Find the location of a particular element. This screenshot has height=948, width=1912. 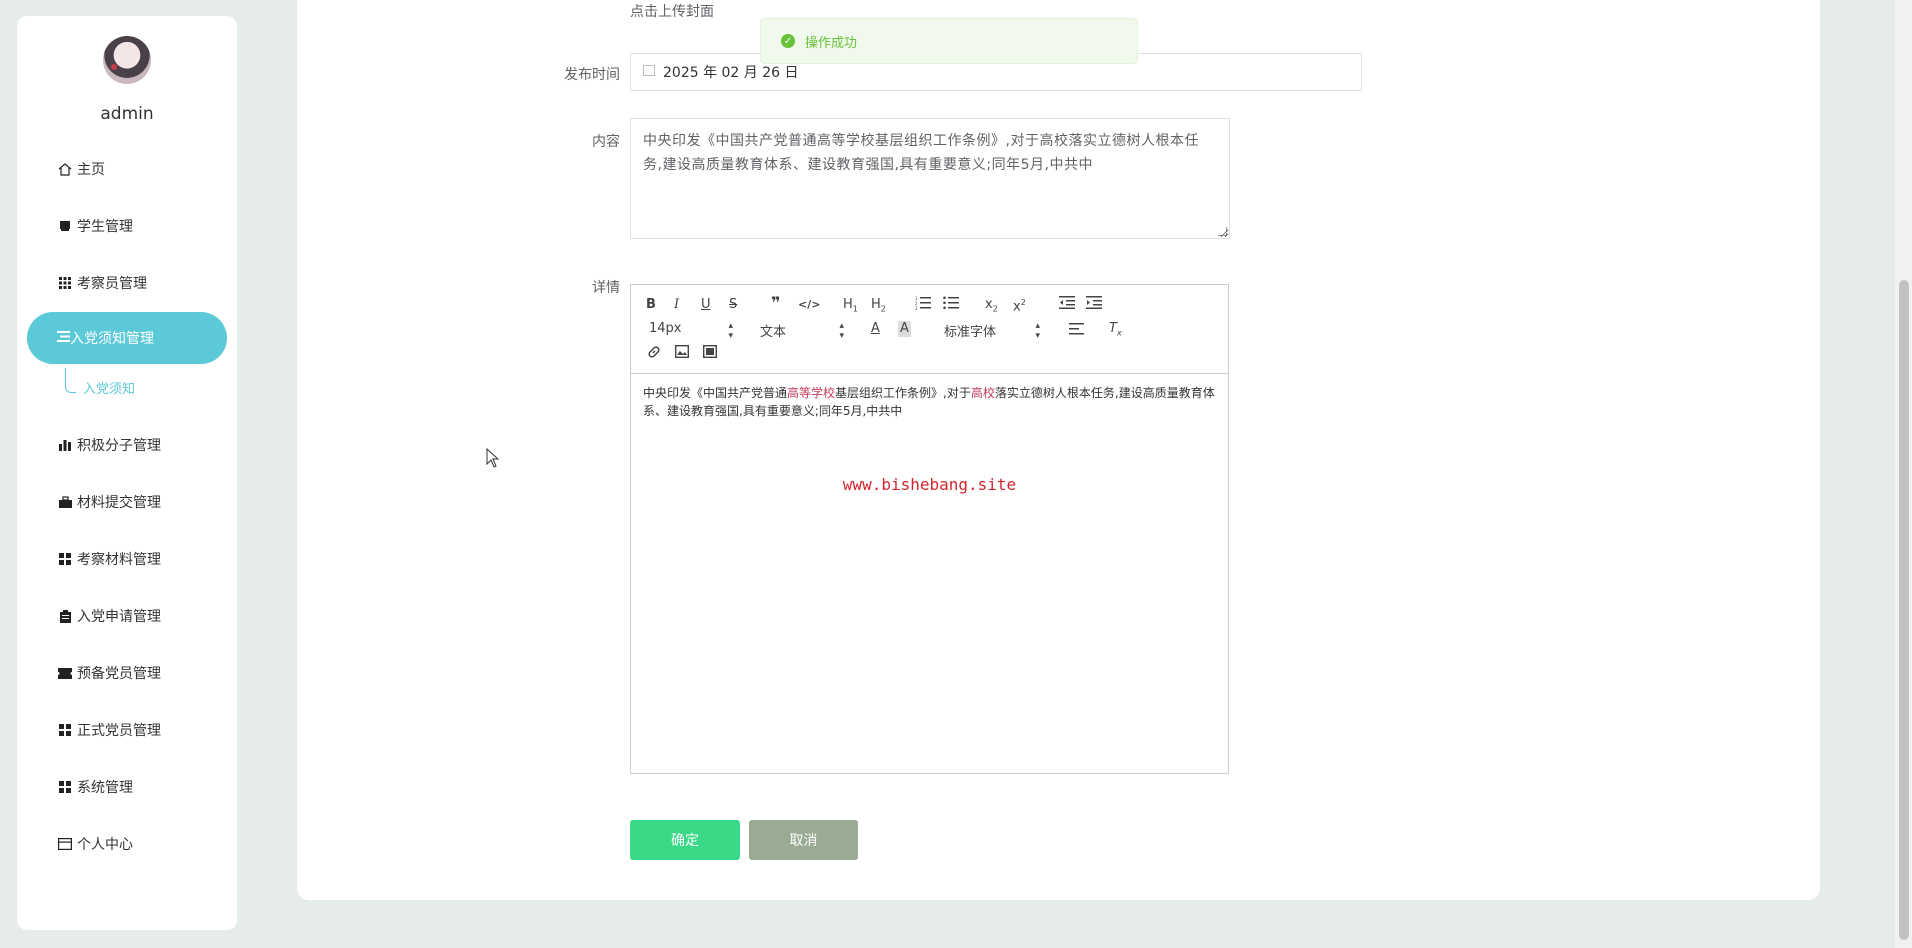

sidebar-item-label: 预备党员管理 is located at coordinates (119, 674).